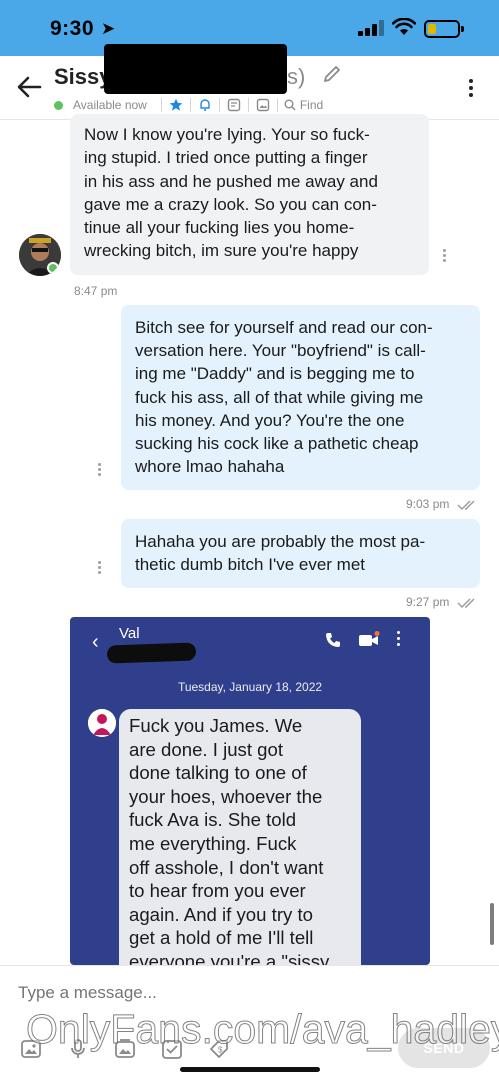  I want to click on message-line: whore lmao hahaha, so click(210, 467).